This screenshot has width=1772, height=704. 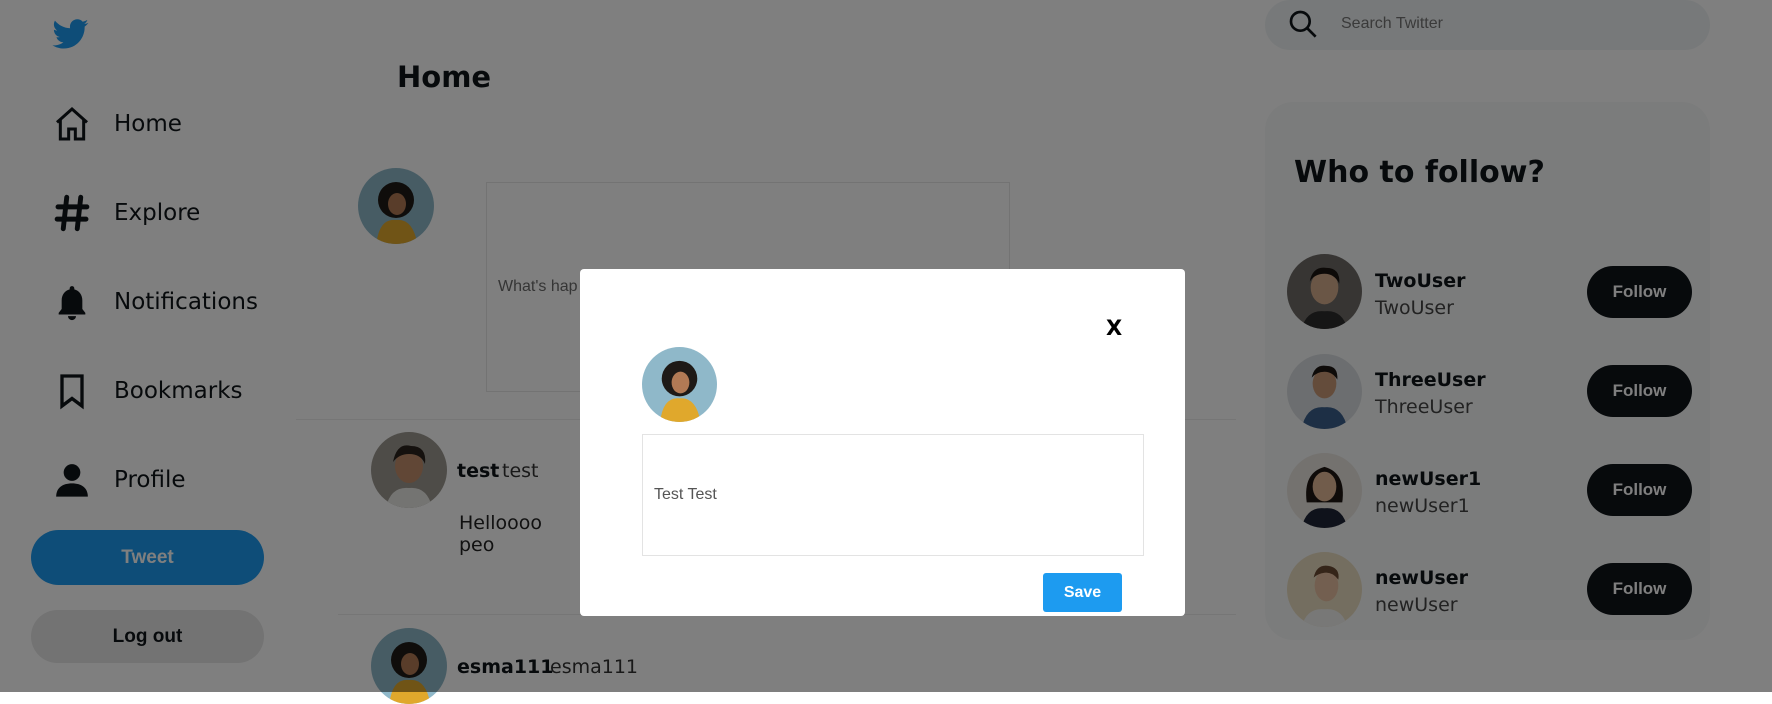 I want to click on avatar, so click(x=679, y=384).